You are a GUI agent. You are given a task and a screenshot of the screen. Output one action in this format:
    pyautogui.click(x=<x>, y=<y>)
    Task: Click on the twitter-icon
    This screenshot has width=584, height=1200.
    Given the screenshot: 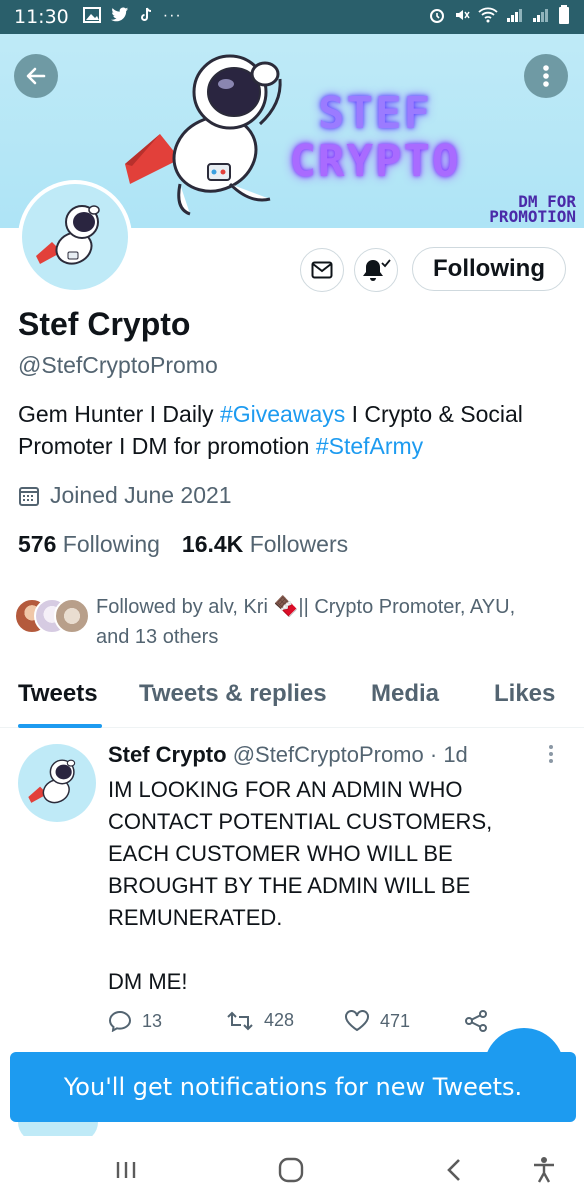 What is the action you would take?
    pyautogui.click(x=119, y=17)
    